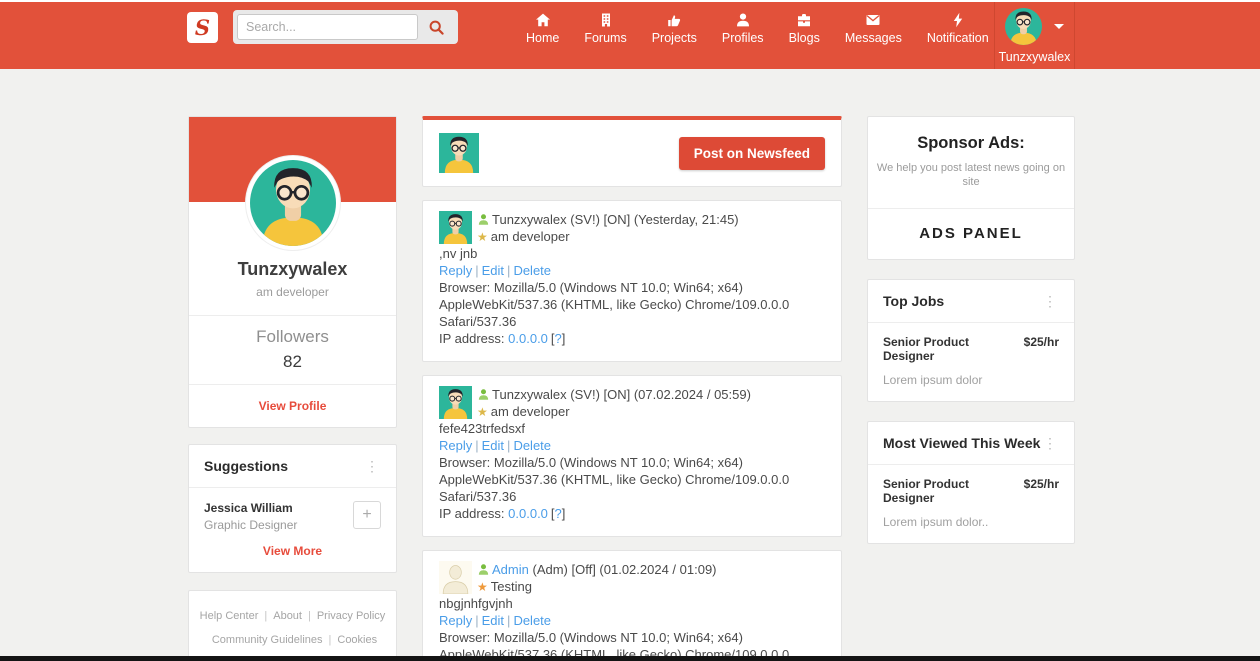  I want to click on composer-avatar, so click(459, 153).